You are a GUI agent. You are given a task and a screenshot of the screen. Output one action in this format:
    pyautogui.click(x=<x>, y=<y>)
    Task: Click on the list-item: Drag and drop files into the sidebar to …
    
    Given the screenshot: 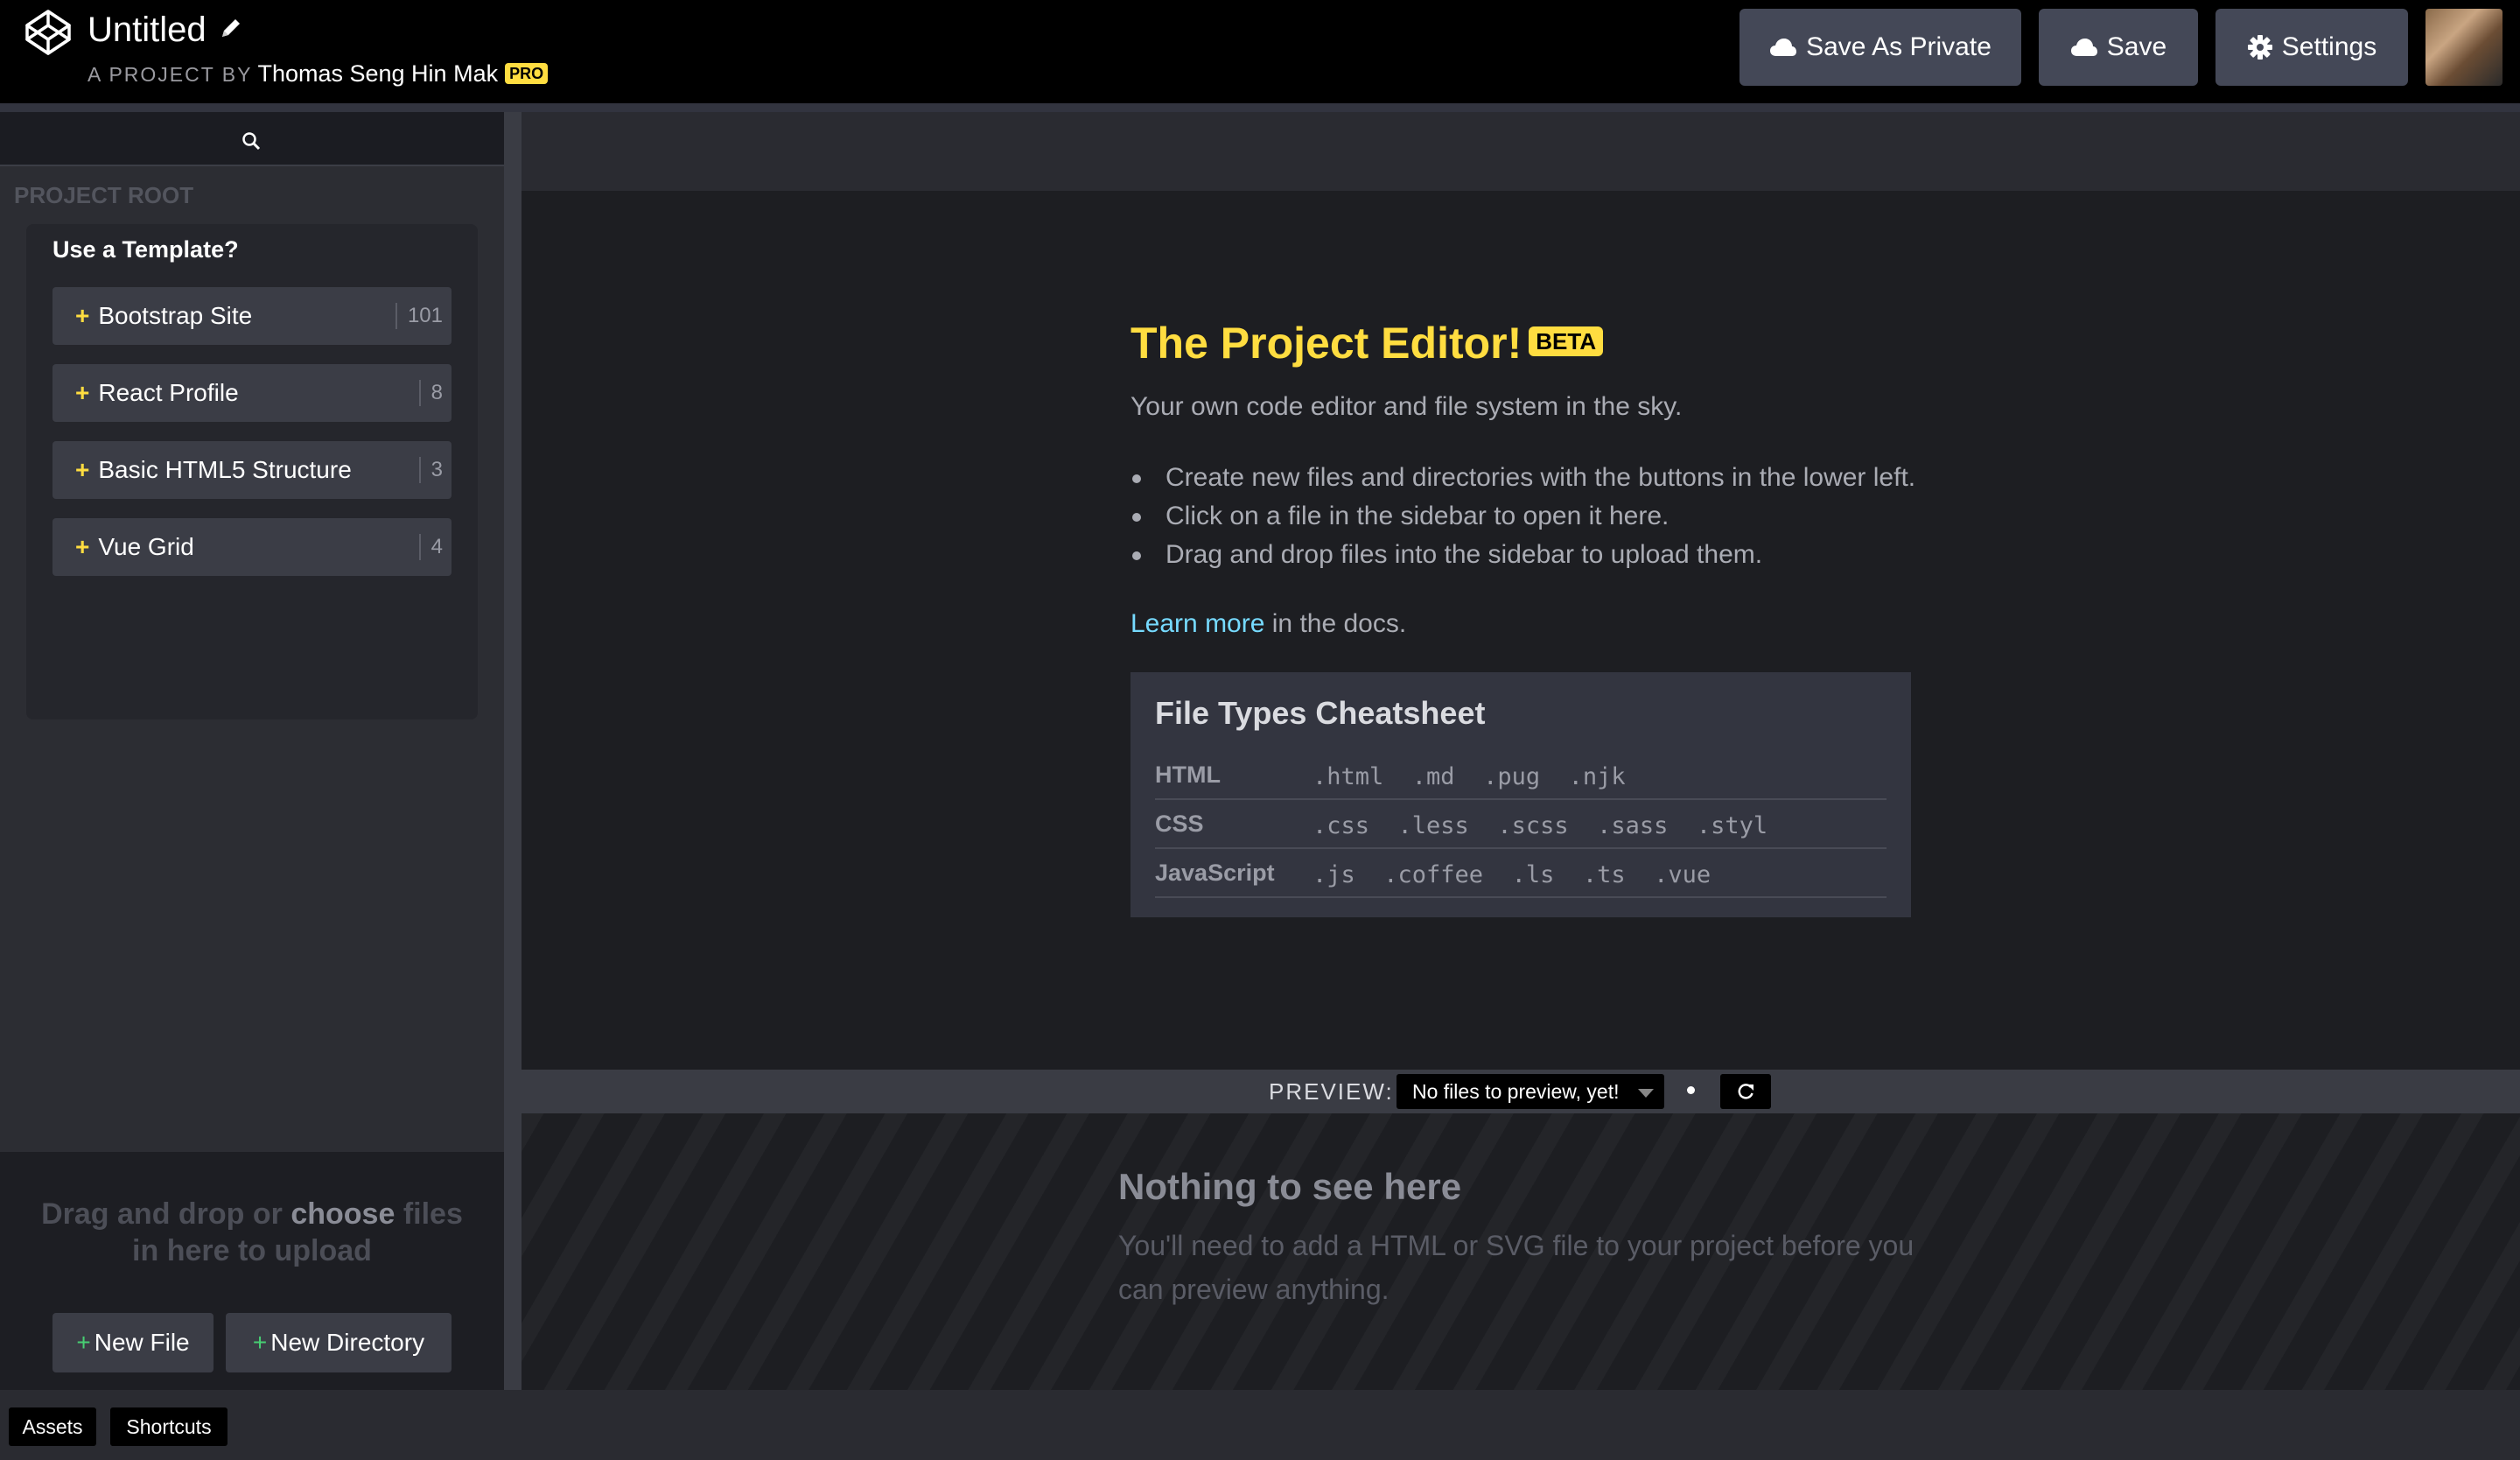 What is the action you would take?
    pyautogui.click(x=1523, y=555)
    